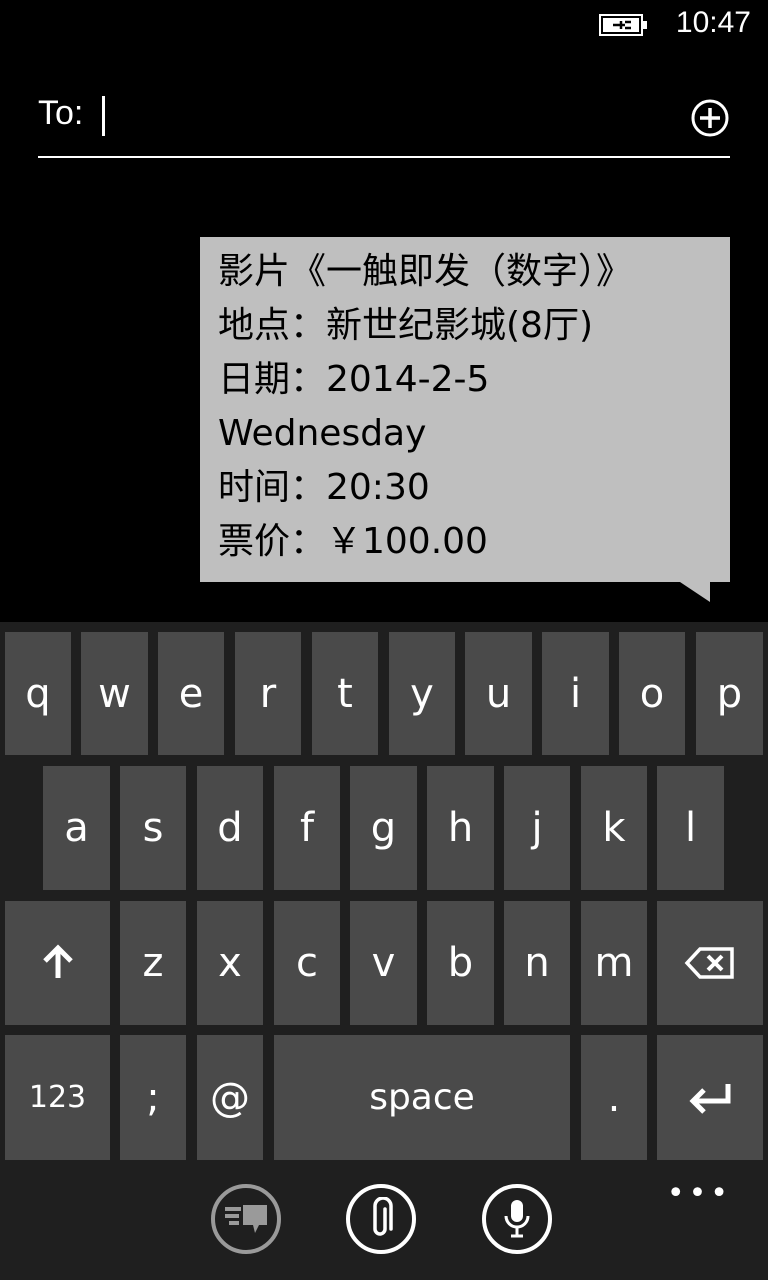 The height and width of the screenshot is (1280, 768). What do you see at coordinates (652, 693) in the screenshot?
I see `key-o: o` at bounding box center [652, 693].